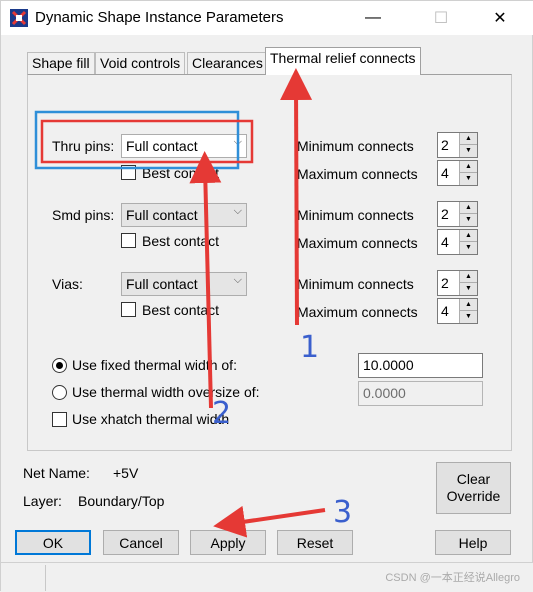  I want to click on window-title: Dynamic Shape Instance Parameters, so click(159, 17).